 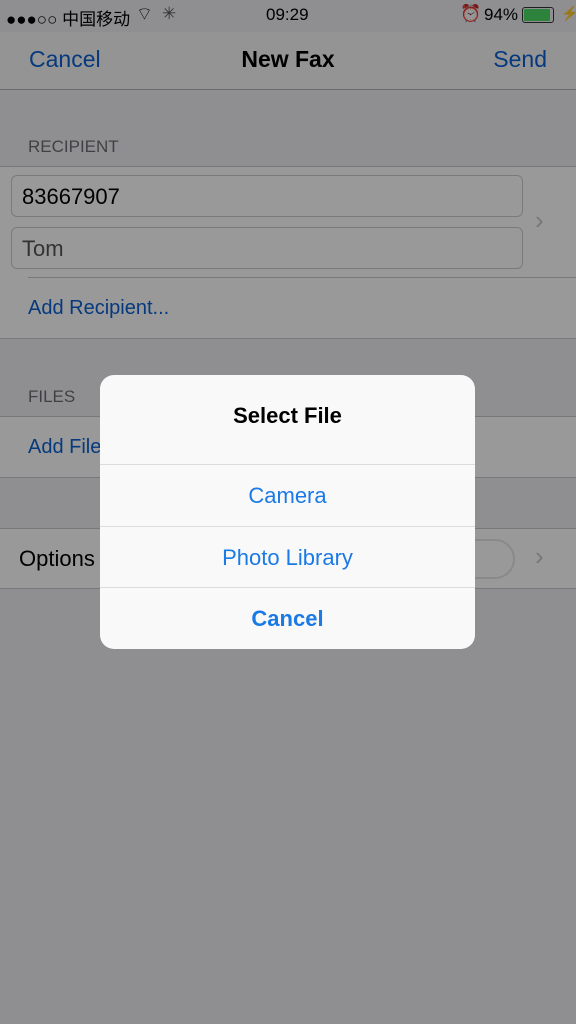 What do you see at coordinates (287, 556) in the screenshot?
I see `photo-library-button: Photo Library` at bounding box center [287, 556].